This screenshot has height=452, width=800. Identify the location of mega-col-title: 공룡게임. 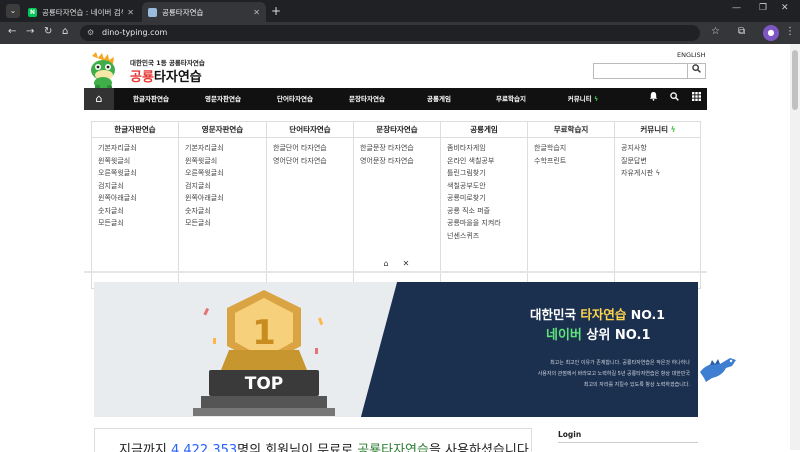
(484, 130).